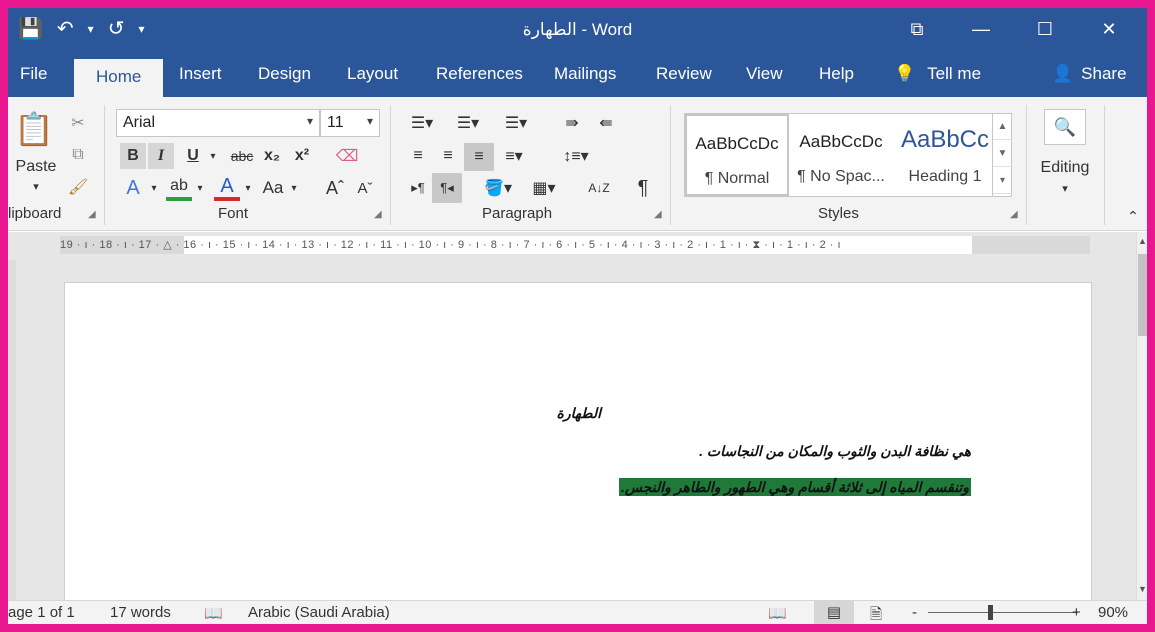  I want to click on undo-dropdown-icon: ▾, so click(91, 29).